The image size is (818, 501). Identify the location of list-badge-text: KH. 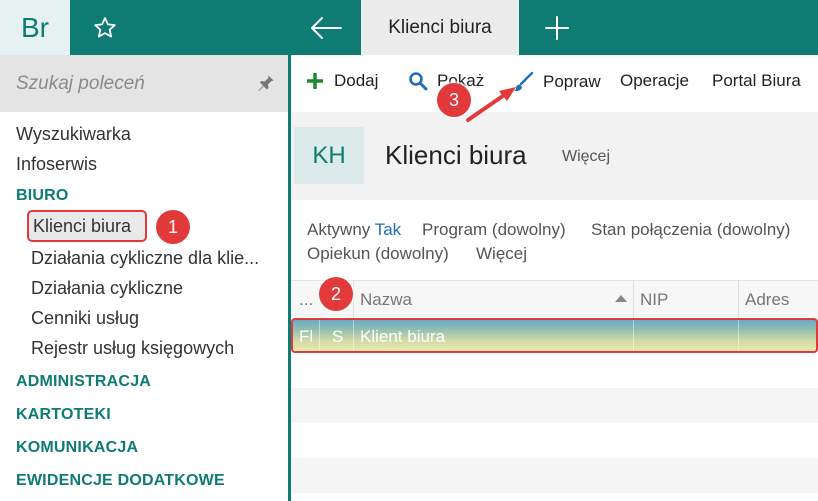
(329, 155).